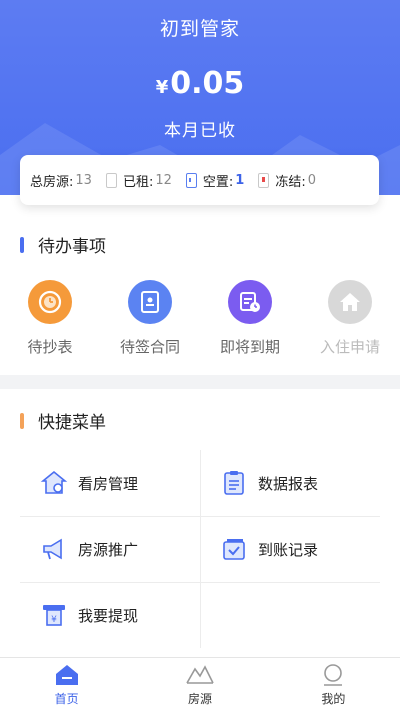 This screenshot has width=400, height=711. I want to click on house-gear-icon, so click(54, 482).